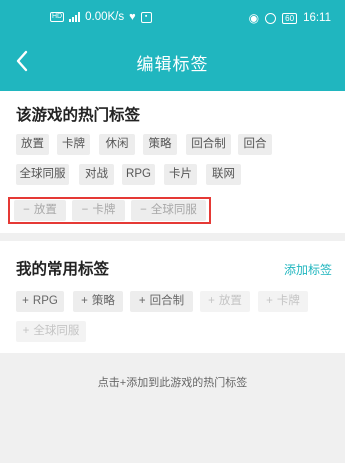 This screenshot has width=345, height=463. Describe the element at coordinates (56, 331) in the screenshot. I see `common-tag-label: 全球同服` at that location.